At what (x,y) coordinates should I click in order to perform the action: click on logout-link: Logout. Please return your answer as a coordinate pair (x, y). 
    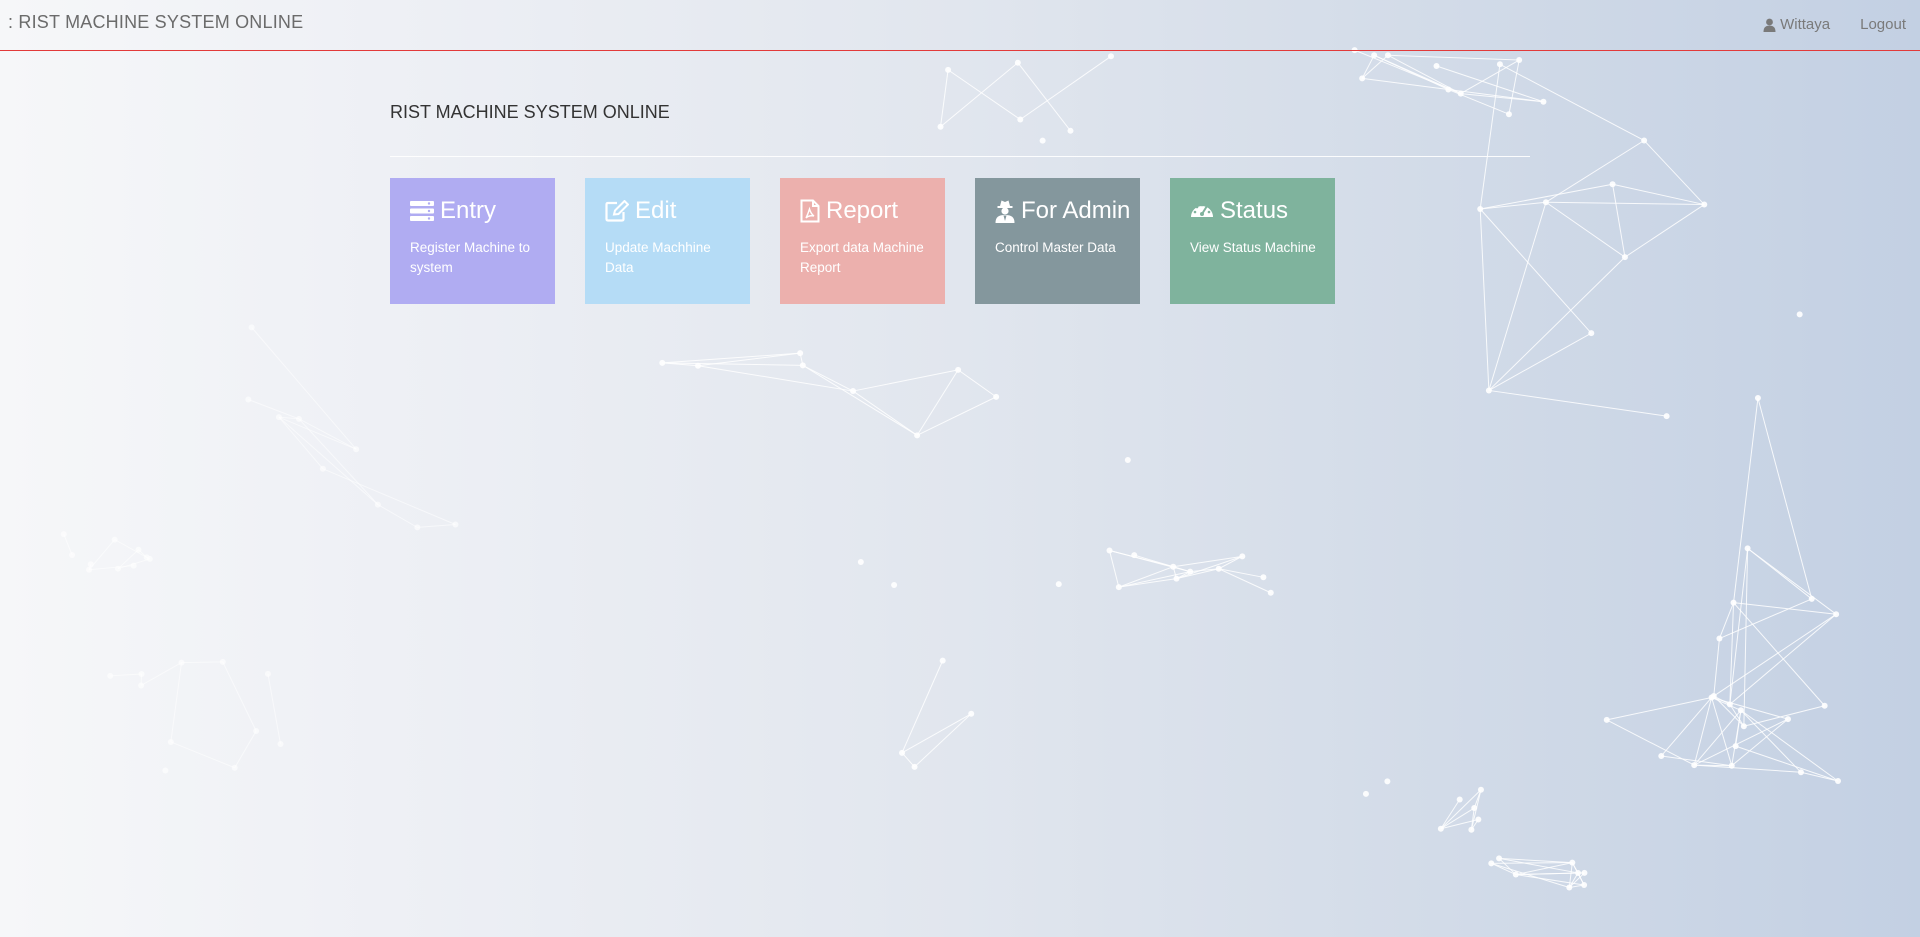
    Looking at the image, I should click on (1883, 24).